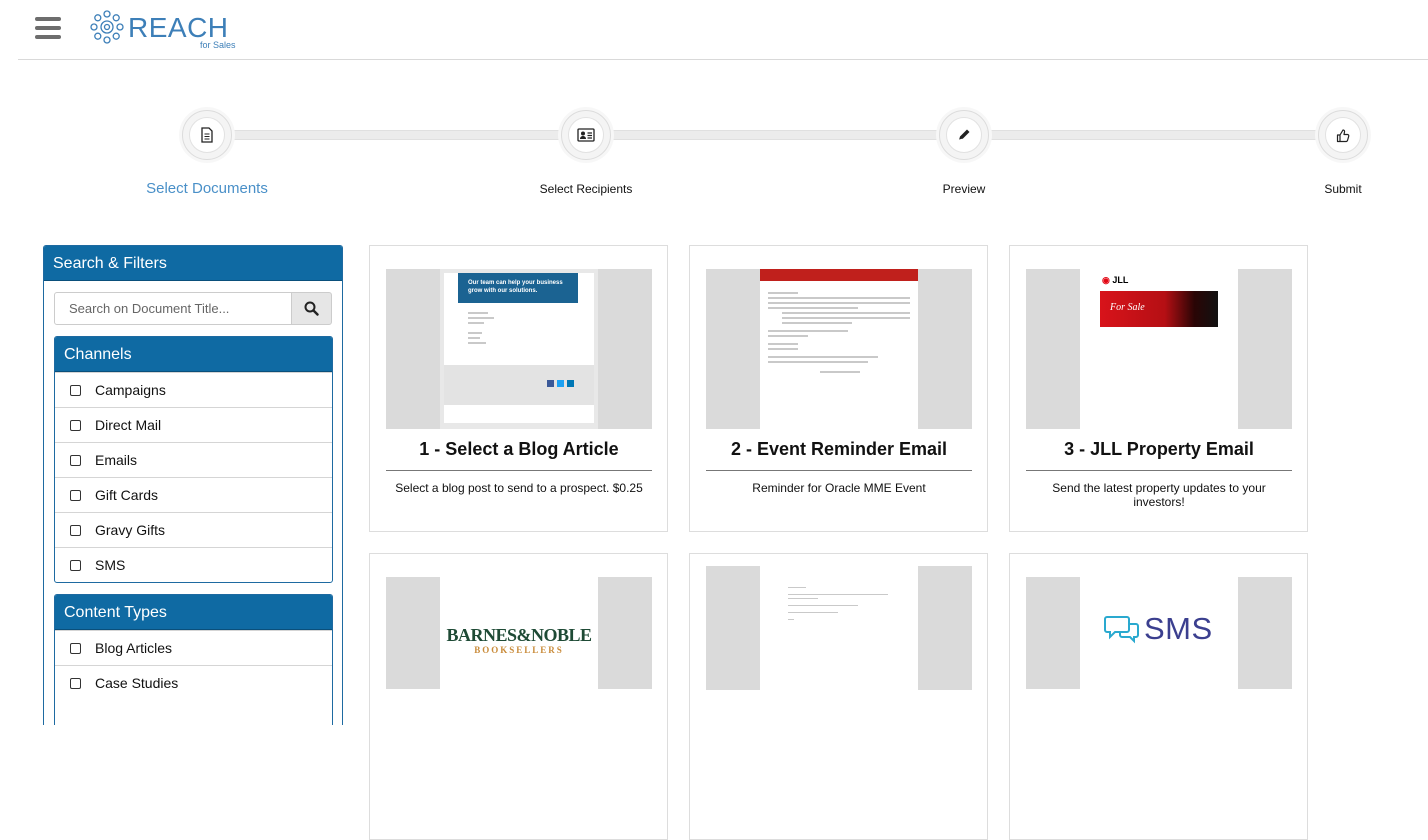 The height and width of the screenshot is (840, 1428). I want to click on jll-logo: ◉ JLL, so click(1115, 280).